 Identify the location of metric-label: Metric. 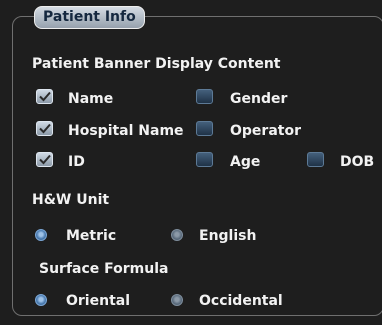
(91, 236).